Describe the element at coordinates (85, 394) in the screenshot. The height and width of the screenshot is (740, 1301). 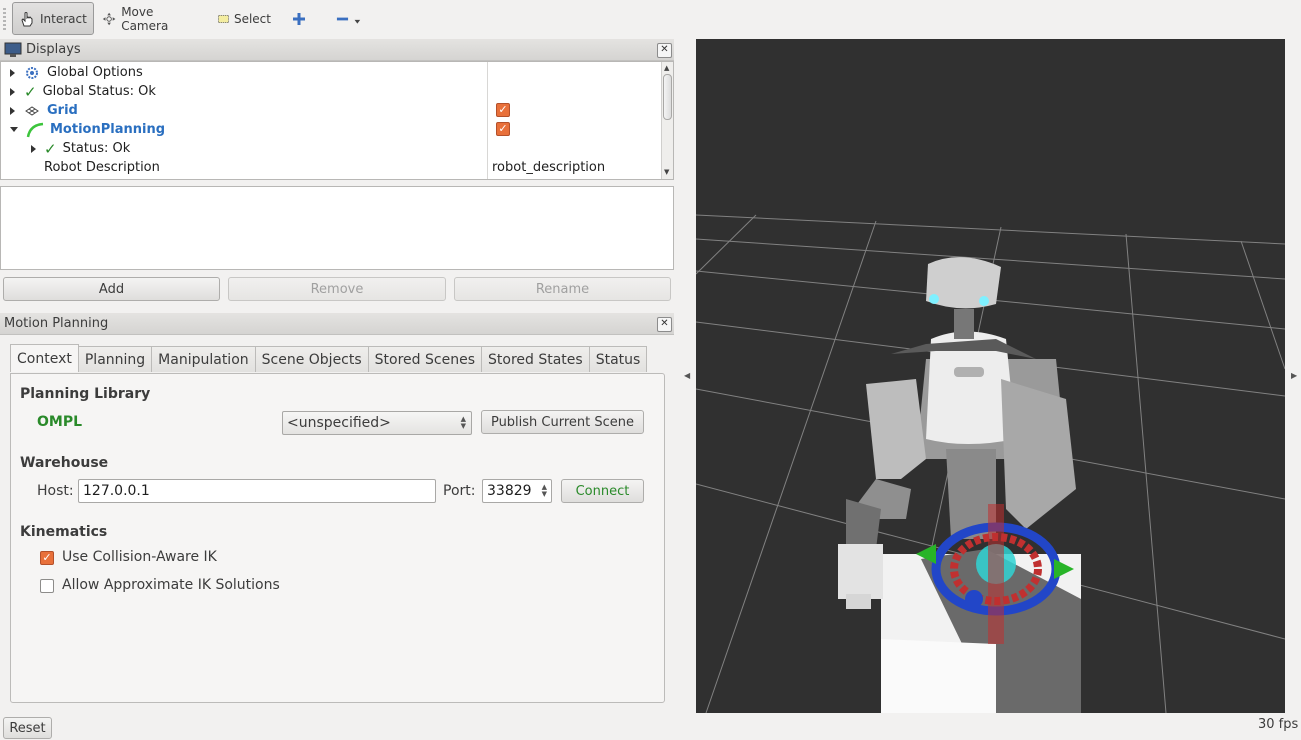
I see `planning-library-heading: Planning Library` at that location.